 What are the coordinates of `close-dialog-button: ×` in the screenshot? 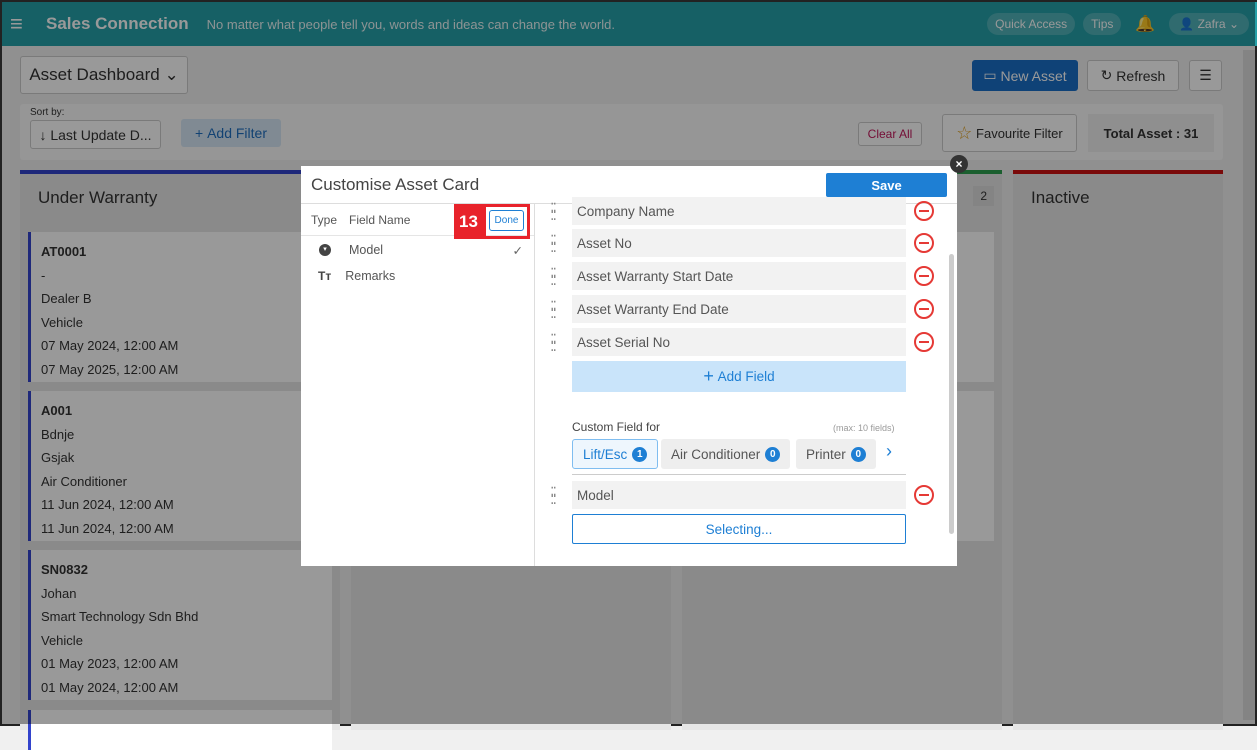 It's located at (959, 164).